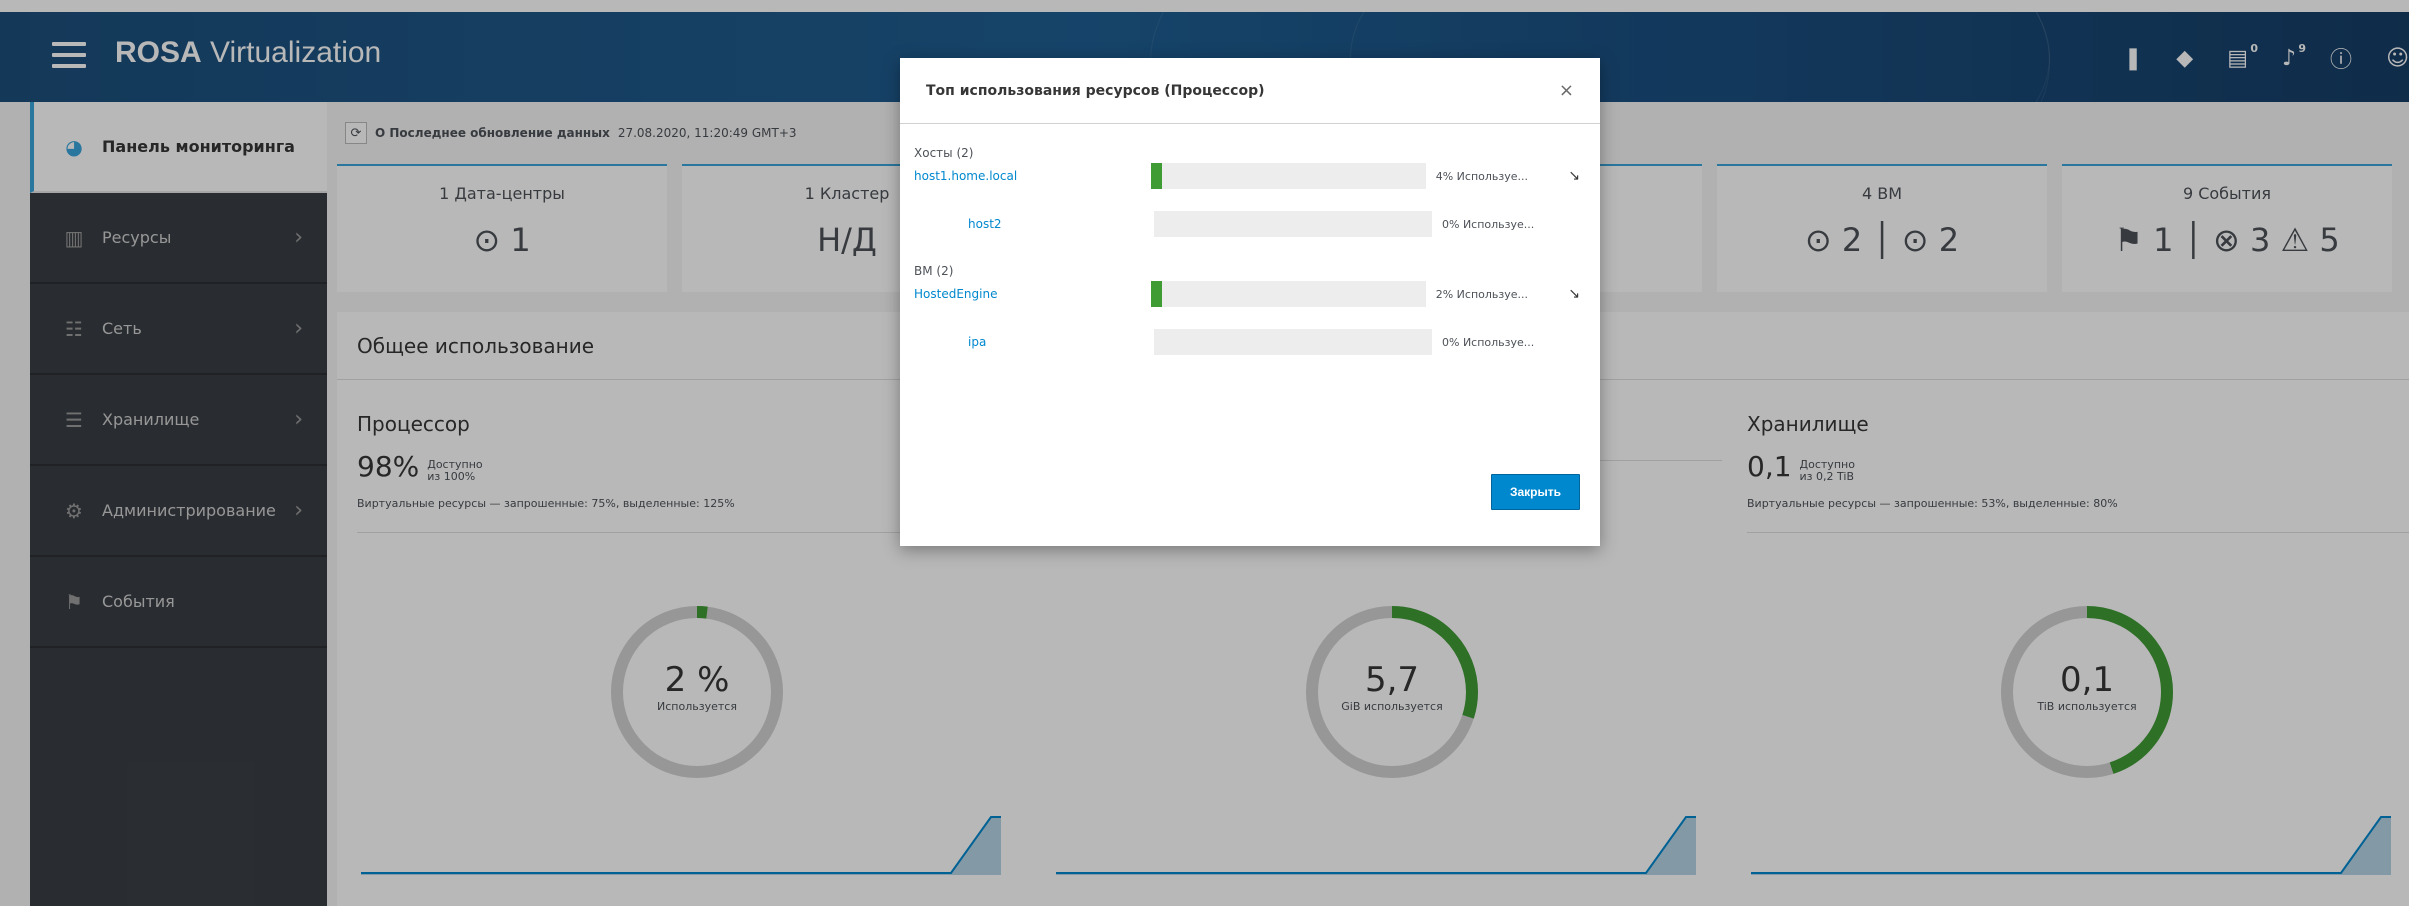  What do you see at coordinates (1034, 224) in the screenshot?
I see `resource-link: host2` at bounding box center [1034, 224].